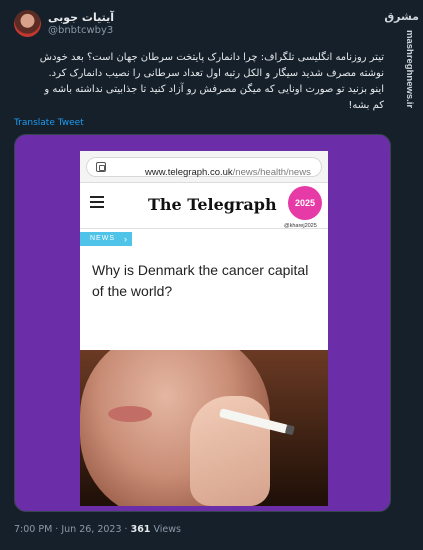 The width and height of the screenshot is (423, 550). Describe the element at coordinates (126, 239) in the screenshot. I see `arrow-right-icon: ›` at that location.